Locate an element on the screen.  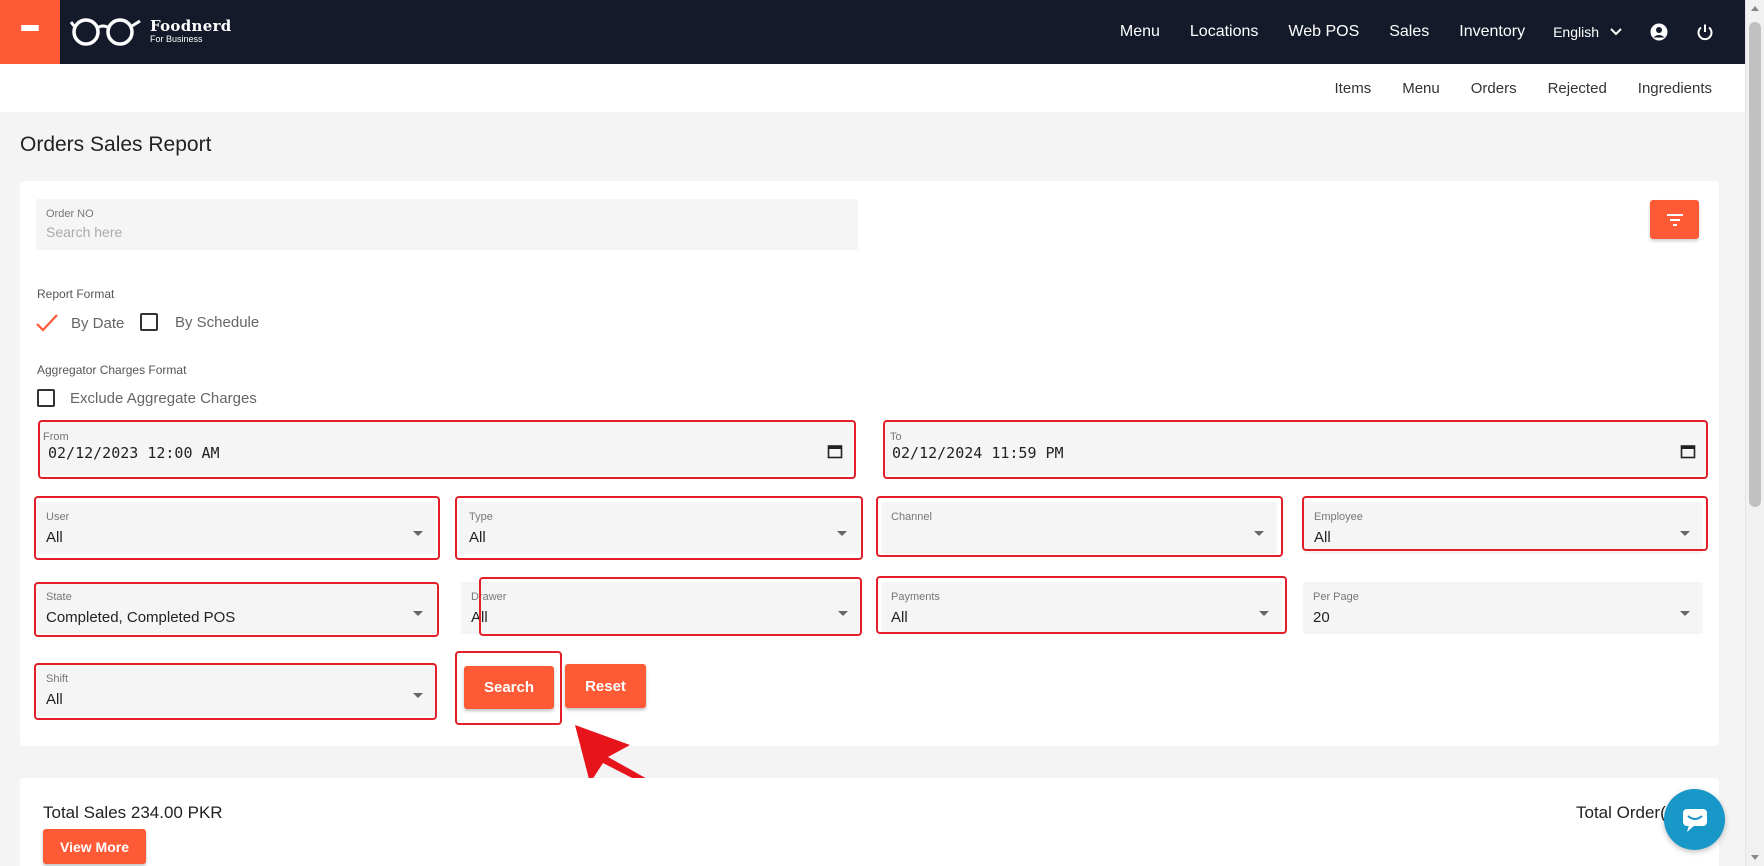
per-page-value: 20 is located at coordinates (1321, 617).